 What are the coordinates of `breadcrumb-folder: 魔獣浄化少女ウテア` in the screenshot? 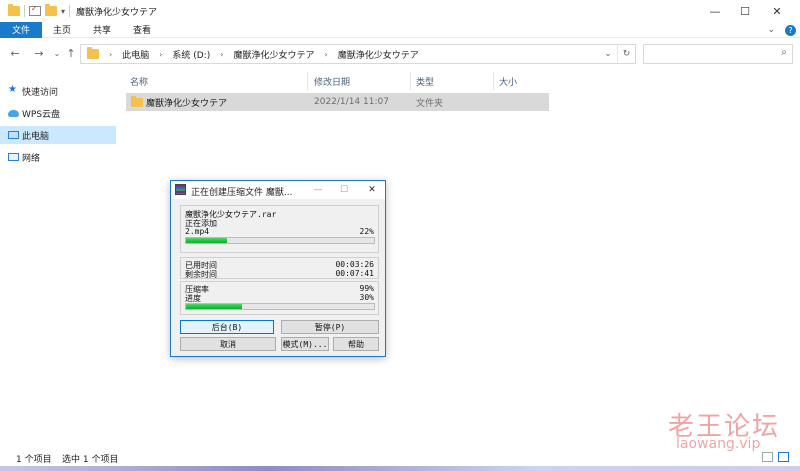 It's located at (273, 54).